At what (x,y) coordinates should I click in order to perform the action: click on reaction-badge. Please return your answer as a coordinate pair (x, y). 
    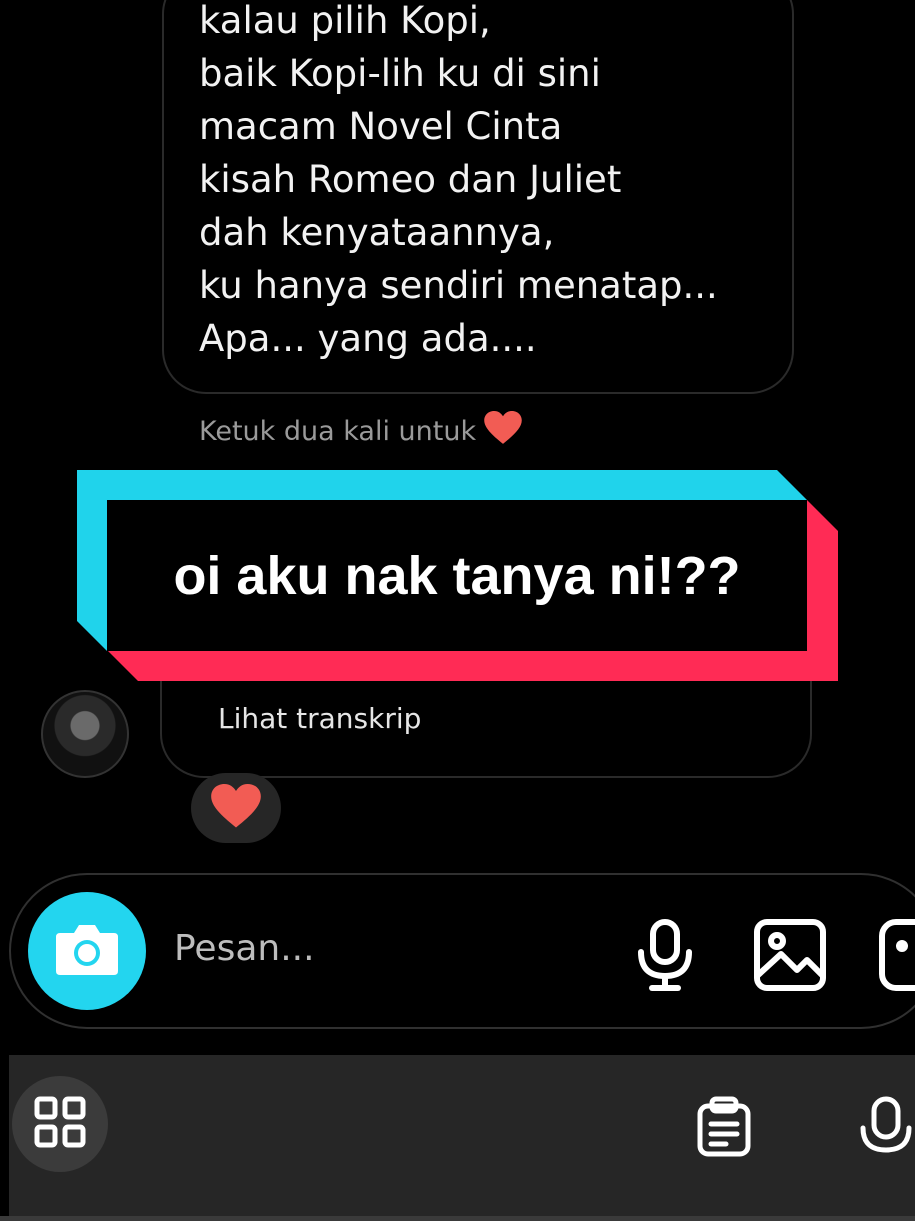
    Looking at the image, I should click on (236, 808).